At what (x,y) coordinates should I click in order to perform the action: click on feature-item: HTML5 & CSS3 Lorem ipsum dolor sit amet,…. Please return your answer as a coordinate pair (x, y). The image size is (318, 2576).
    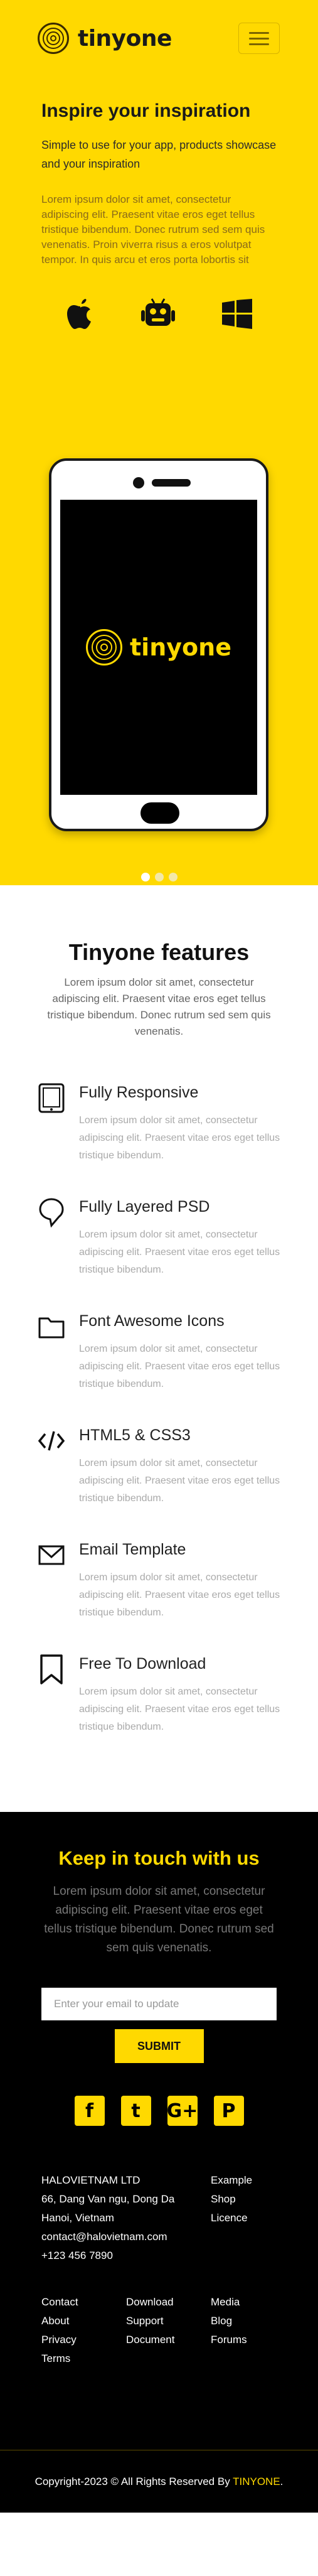
    Looking at the image, I should click on (159, 1482).